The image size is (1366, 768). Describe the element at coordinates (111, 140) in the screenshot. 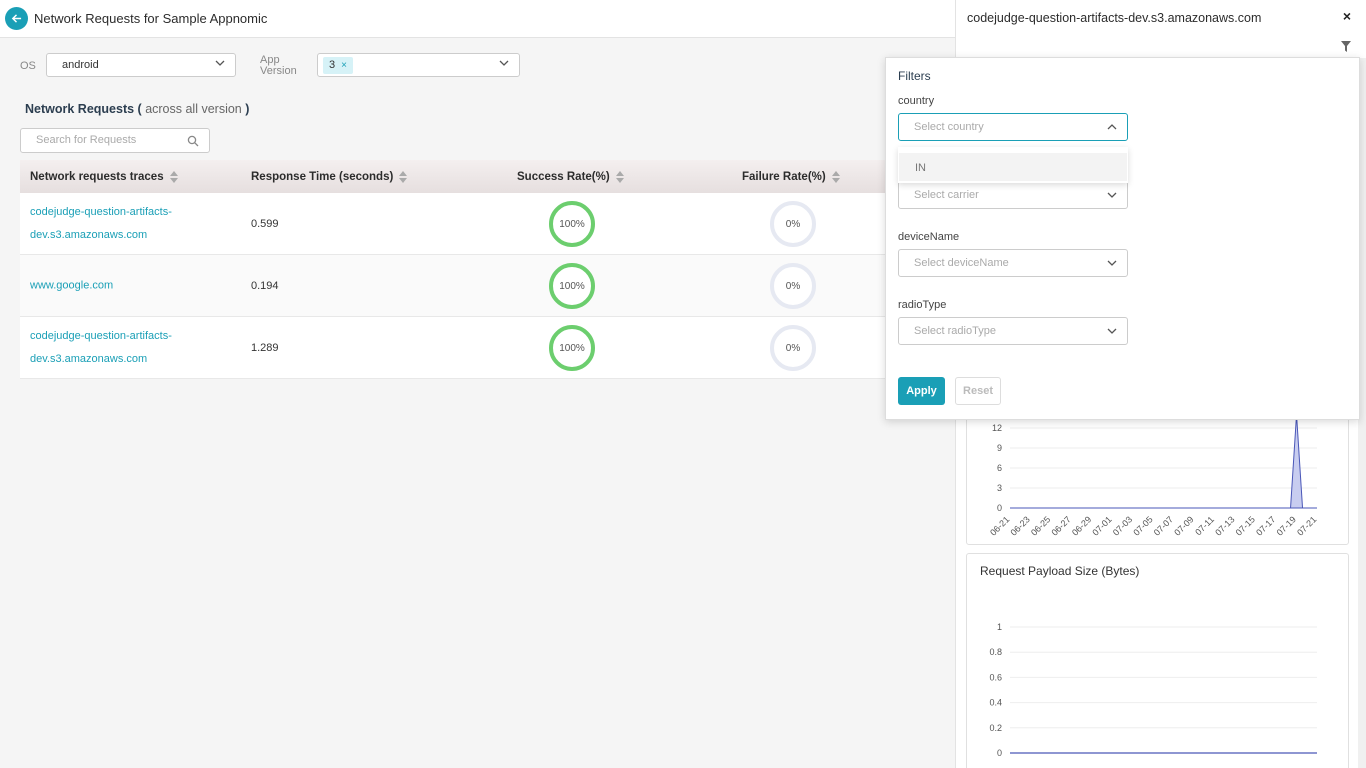

I see `search-input` at that location.